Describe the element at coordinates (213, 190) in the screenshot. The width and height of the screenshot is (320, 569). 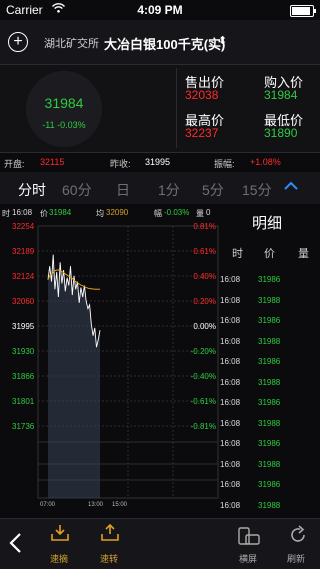
I see `tab-5min: 5分` at that location.